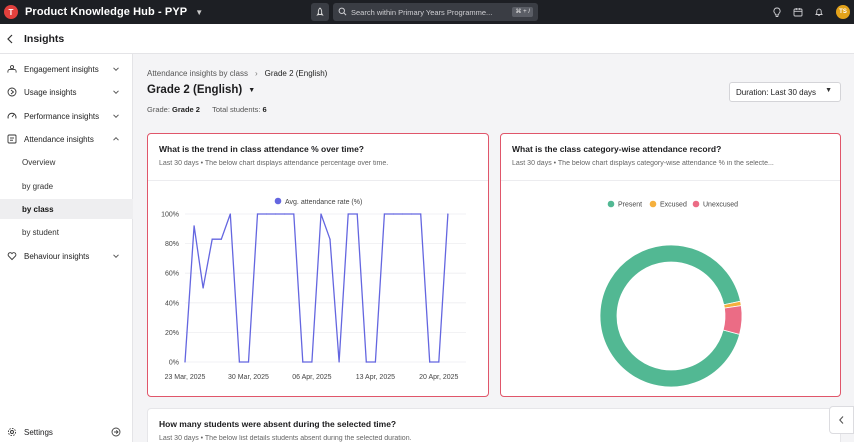  What do you see at coordinates (38, 186) in the screenshot?
I see `sidebar-subitem-label: by grade` at bounding box center [38, 186].